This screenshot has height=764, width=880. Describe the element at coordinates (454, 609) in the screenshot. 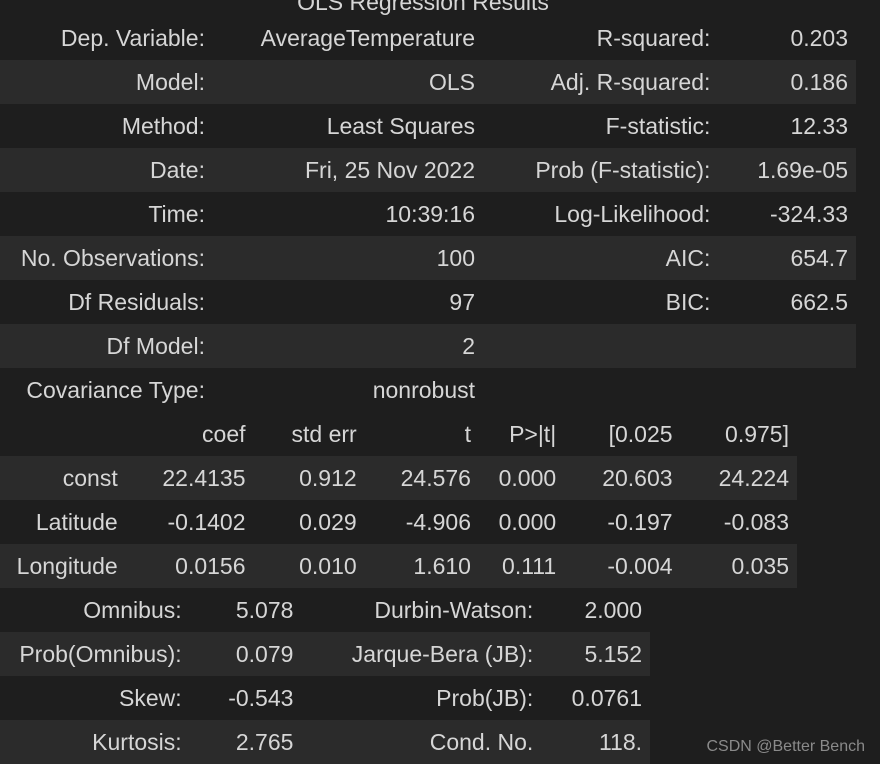

I see `table-cell: Durbin-Watson:` at that location.